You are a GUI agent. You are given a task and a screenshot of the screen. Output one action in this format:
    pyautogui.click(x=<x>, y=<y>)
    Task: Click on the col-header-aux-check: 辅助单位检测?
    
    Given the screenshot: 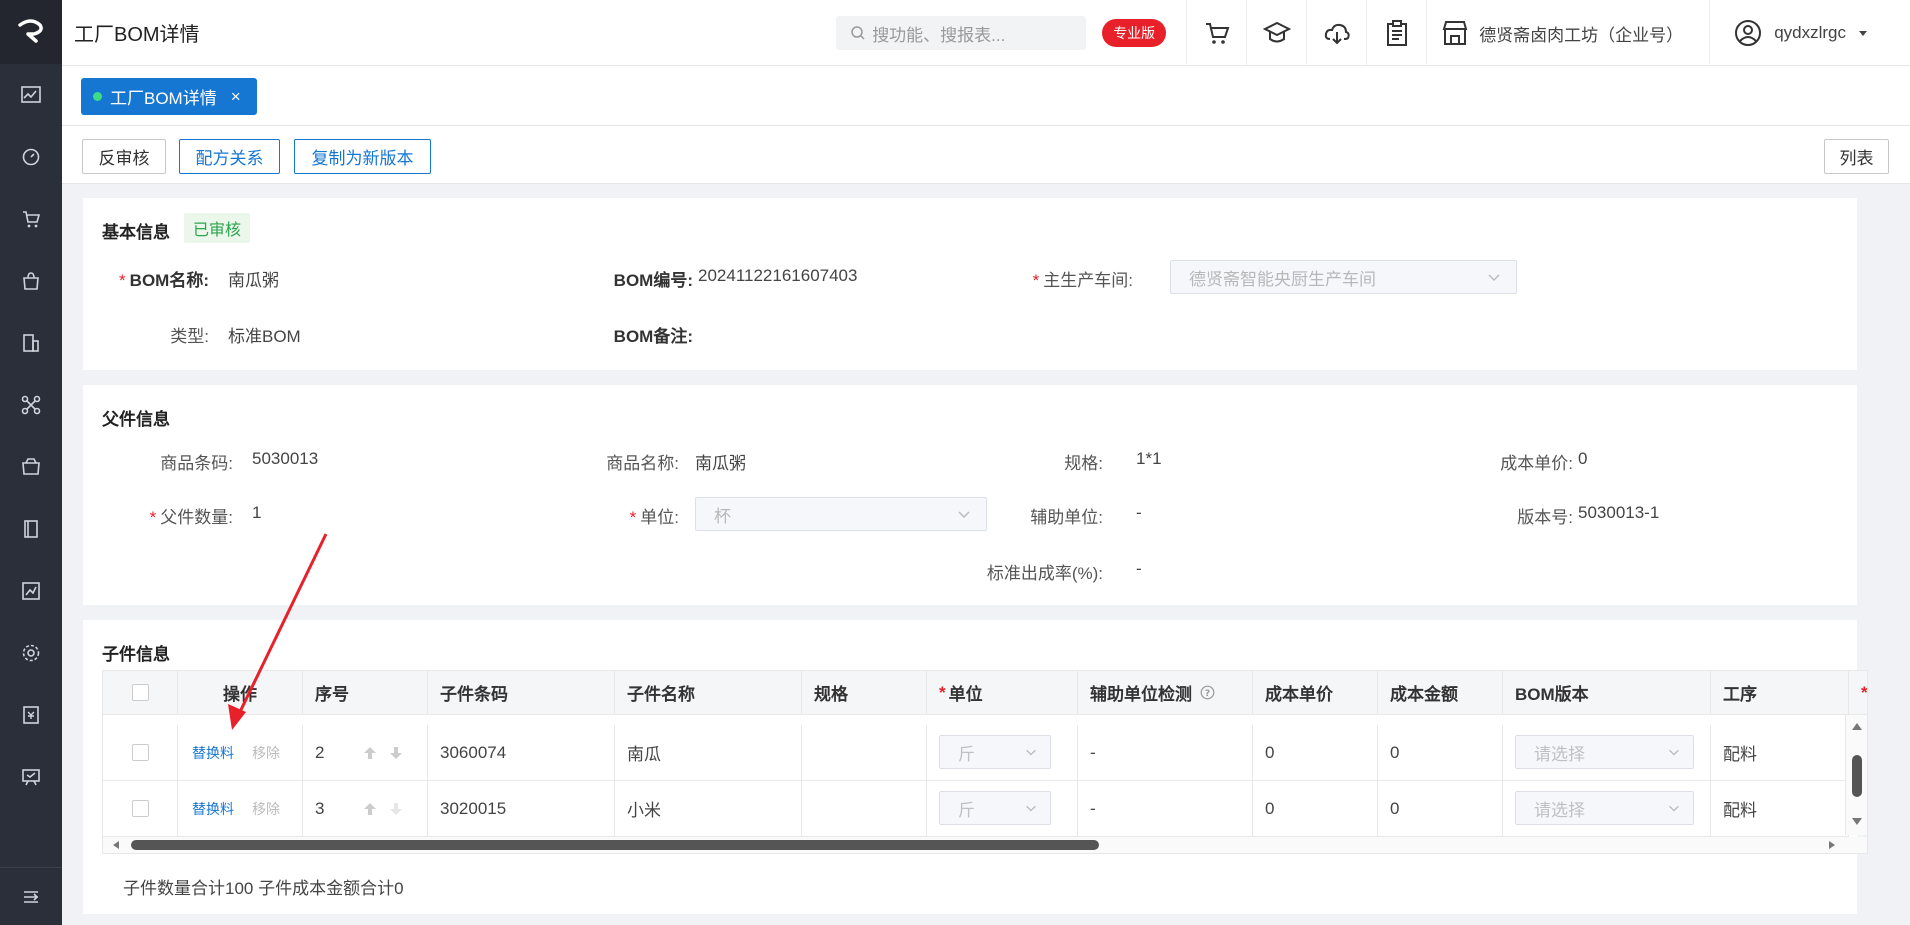 What is the action you would take?
    pyautogui.click(x=1165, y=693)
    